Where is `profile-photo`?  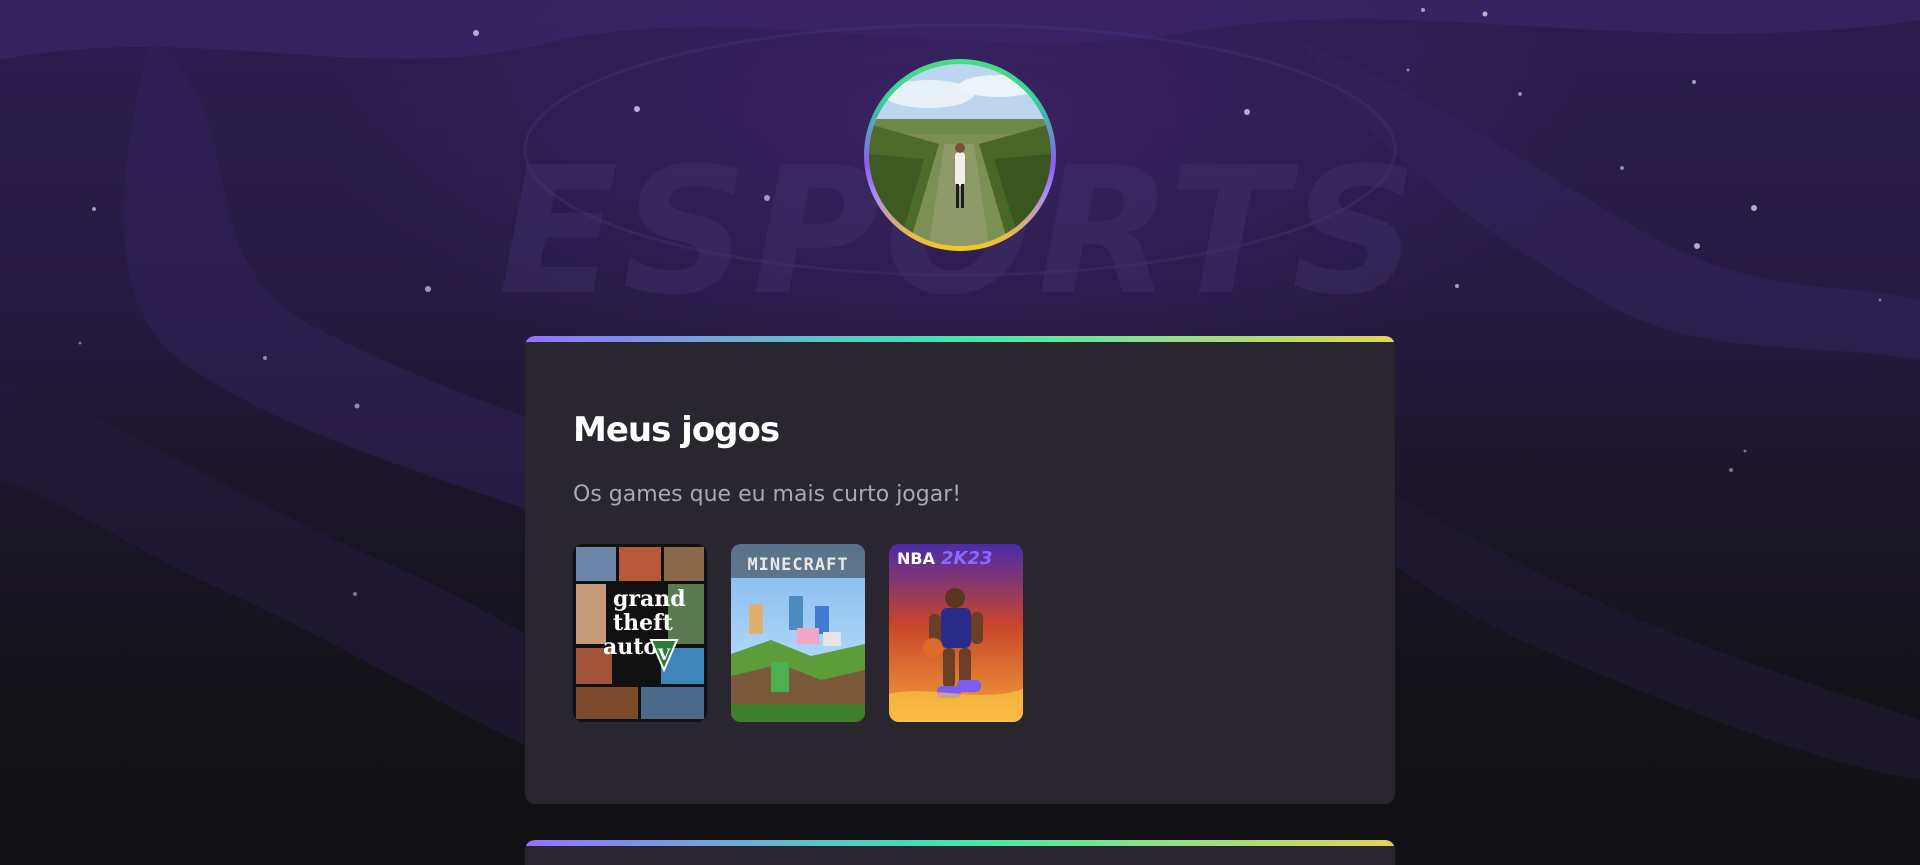 profile-photo is located at coordinates (960, 155).